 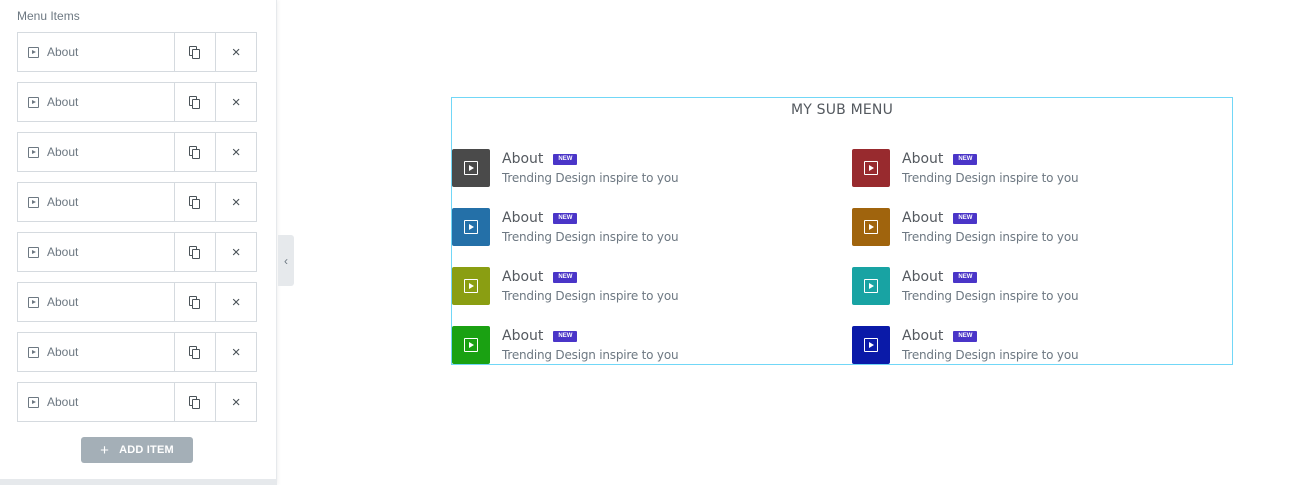 What do you see at coordinates (105, 450) in the screenshot?
I see `plus-icon: +` at bounding box center [105, 450].